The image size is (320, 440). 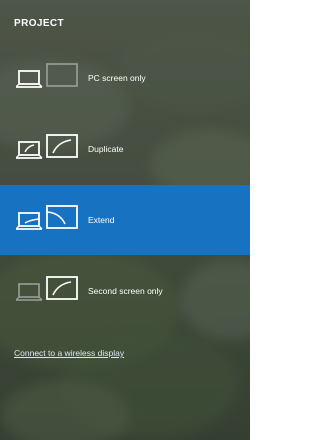 I want to click on second-screen-only-icon, so click(x=48, y=291).